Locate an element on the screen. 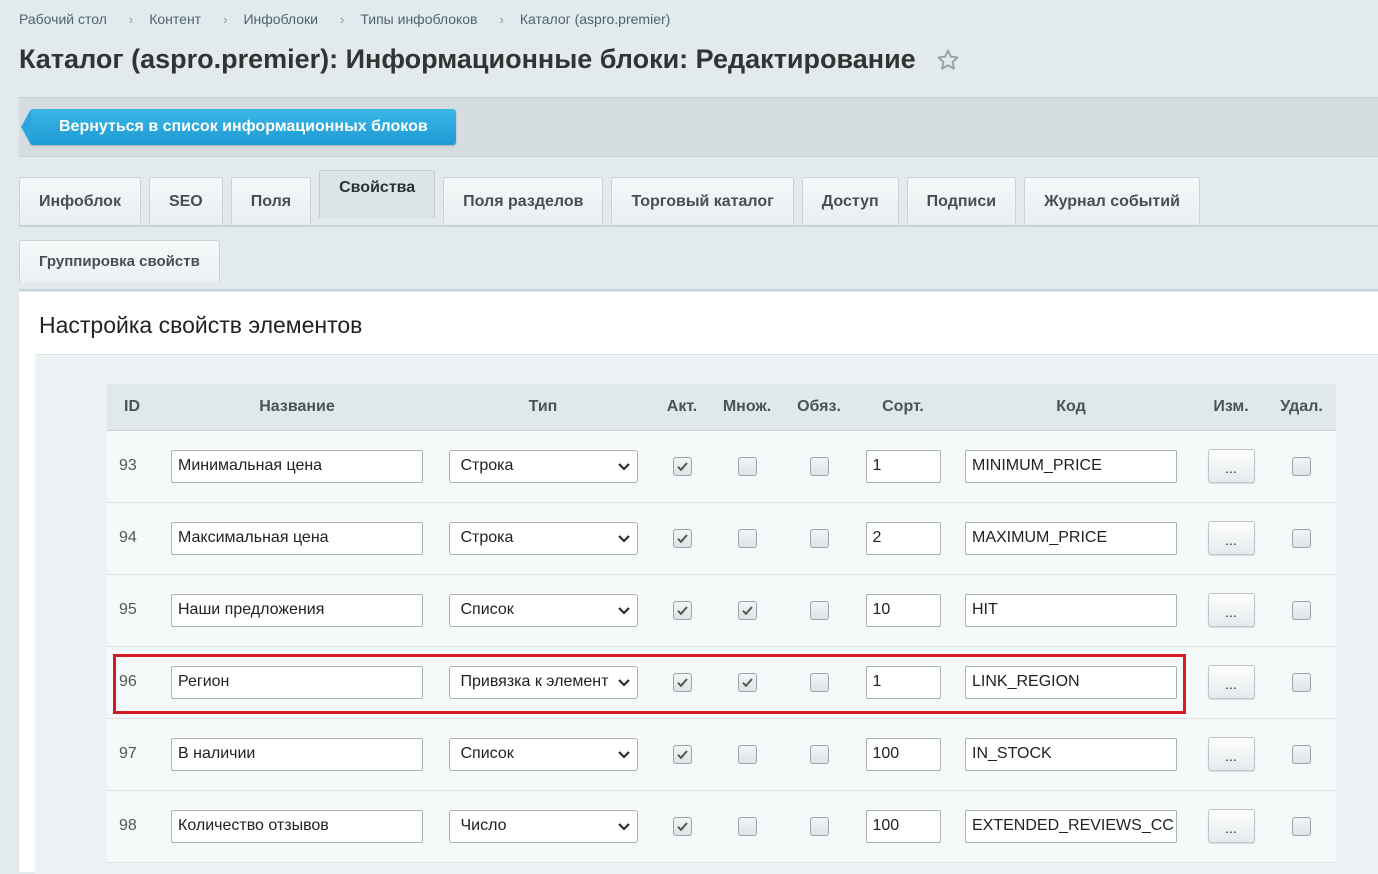 The height and width of the screenshot is (874, 1378). subtab-property-grouping: Группировка свойств is located at coordinates (119, 261).